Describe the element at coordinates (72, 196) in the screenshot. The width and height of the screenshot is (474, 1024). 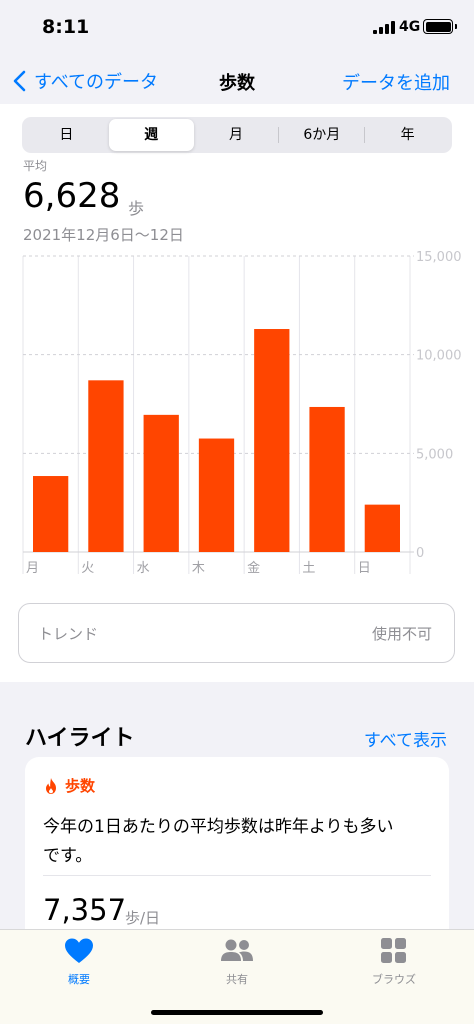
I see `average-value: 6,628` at that location.